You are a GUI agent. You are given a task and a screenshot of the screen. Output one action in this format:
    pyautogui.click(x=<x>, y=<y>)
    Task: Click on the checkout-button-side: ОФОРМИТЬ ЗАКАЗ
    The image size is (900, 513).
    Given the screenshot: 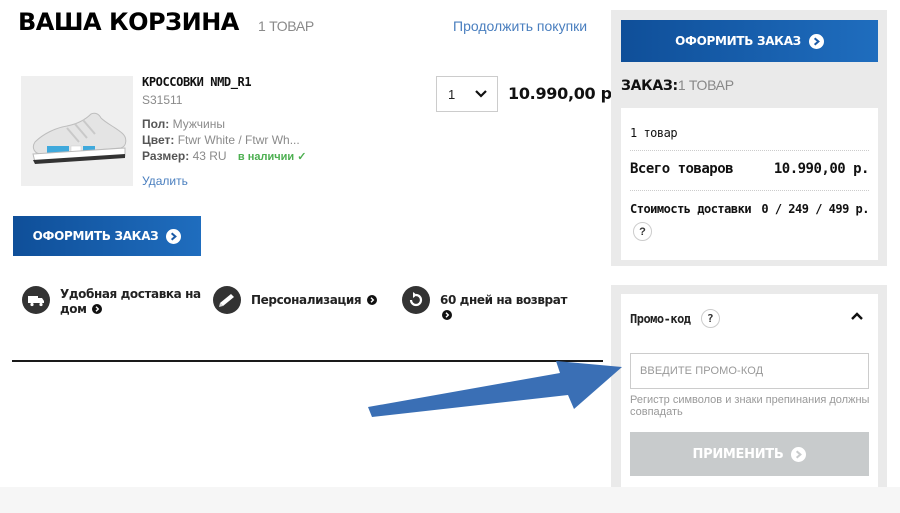 What is the action you would take?
    pyautogui.click(x=749, y=41)
    